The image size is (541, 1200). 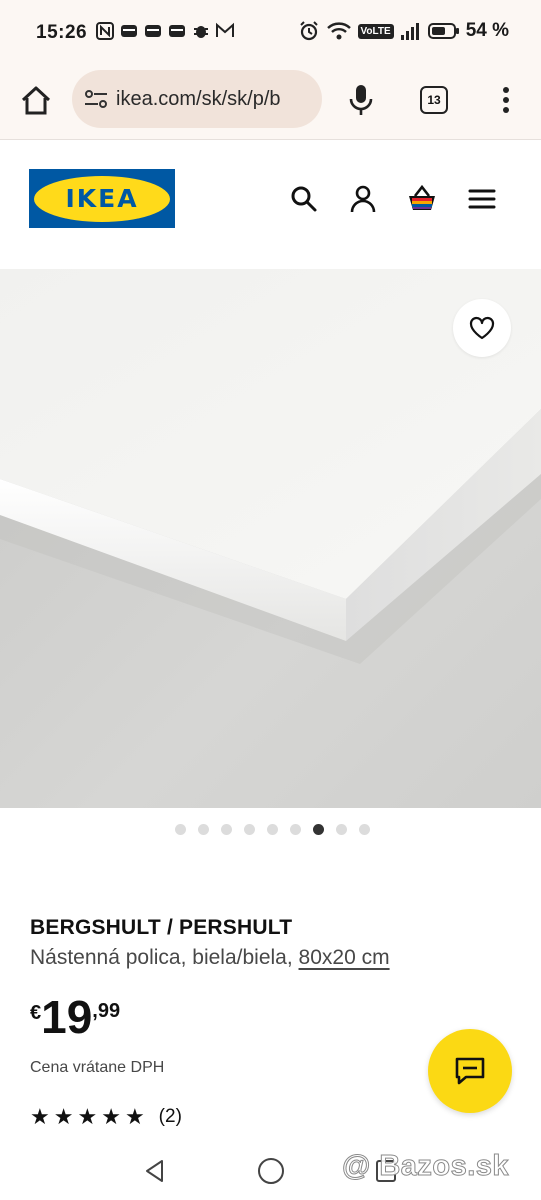 I want to click on product-price: € 19 ,99, so click(x=75, y=1017).